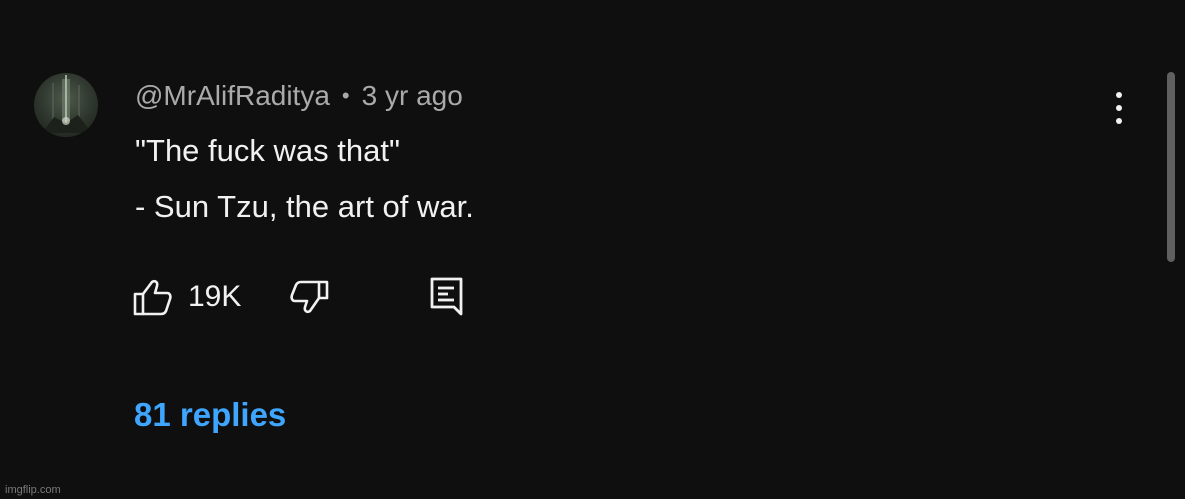 The width and height of the screenshot is (1185, 499). I want to click on thumbs-down-icon, so click(309, 297).